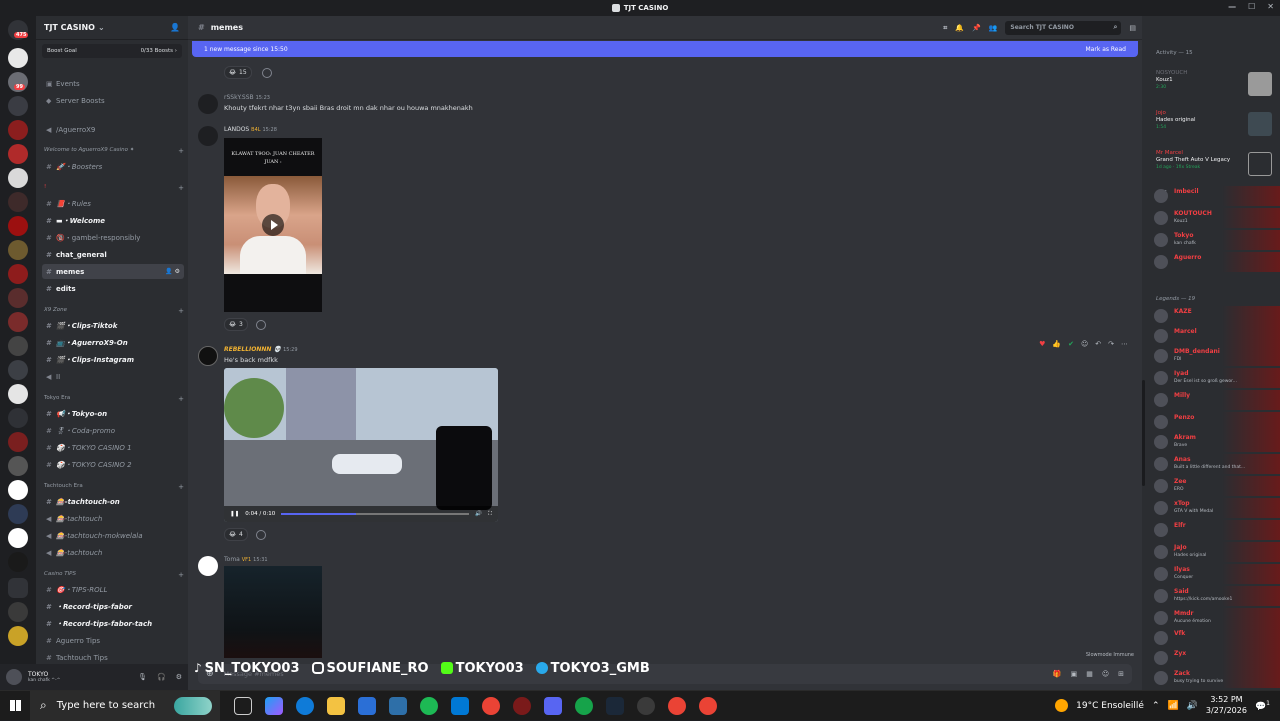 Image resolution: width=1280 pixels, height=721 pixels. I want to click on member-row: Aguerro, so click(1217, 262).